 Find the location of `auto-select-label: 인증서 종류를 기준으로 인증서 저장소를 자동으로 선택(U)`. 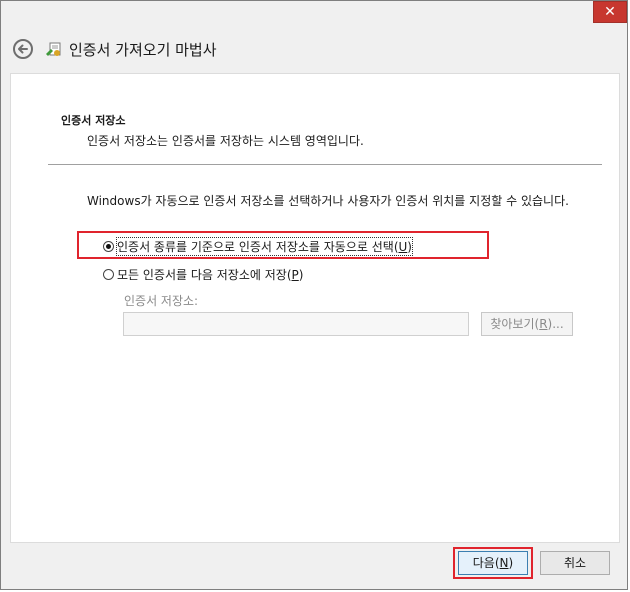

auto-select-label: 인증서 종류를 기준으로 인증서 저장소를 자동으로 선택(U) is located at coordinates (264, 246).